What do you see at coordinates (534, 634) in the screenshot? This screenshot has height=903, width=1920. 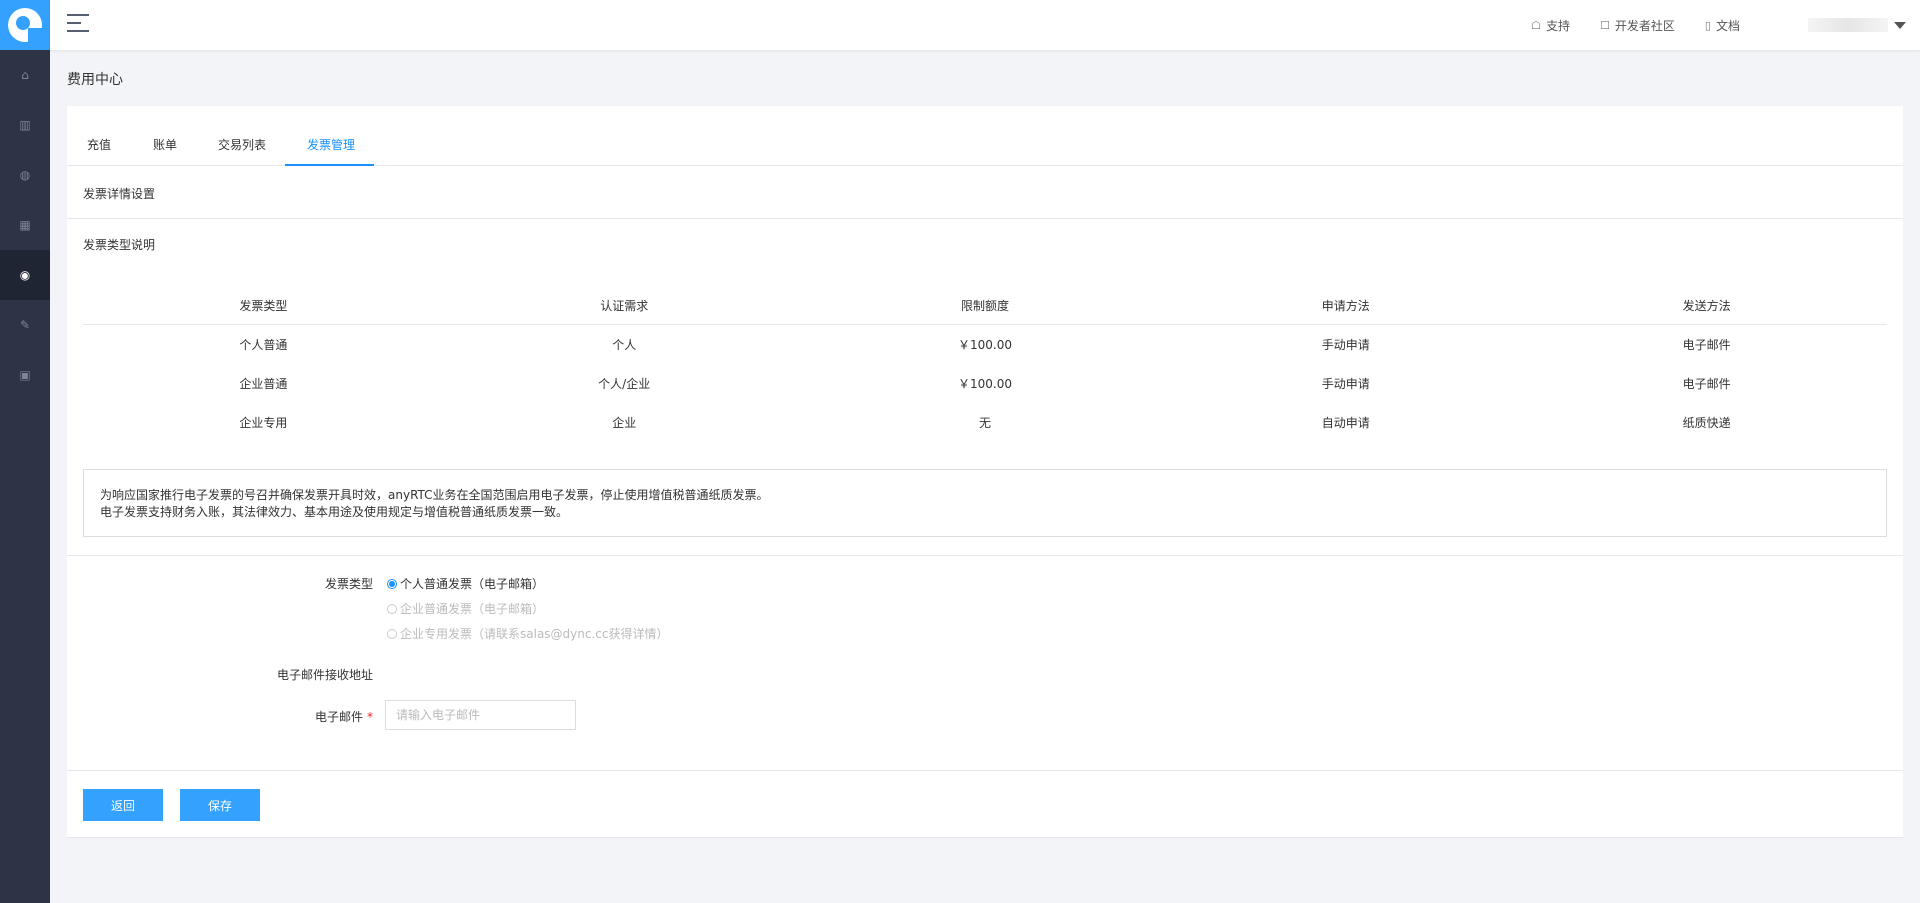 I see `radio-label: 企业专用发票（请联系salas@dync.cc获得详情）` at bounding box center [534, 634].